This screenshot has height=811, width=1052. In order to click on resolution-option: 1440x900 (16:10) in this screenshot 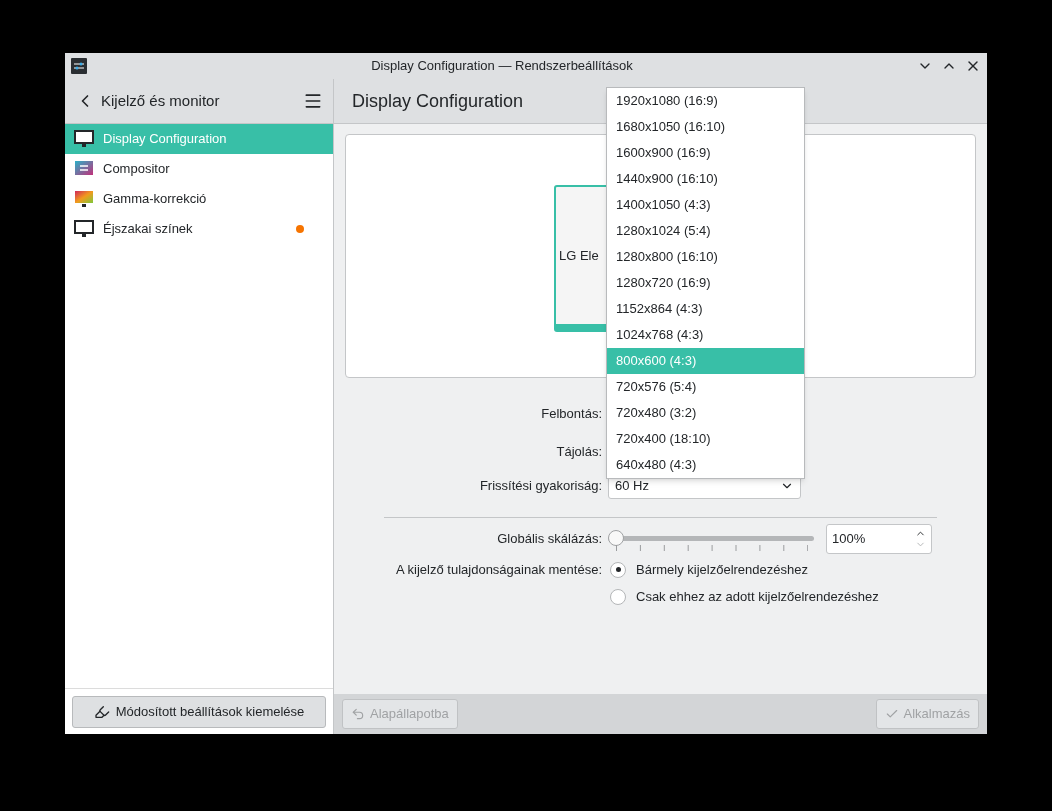, I will do `click(705, 179)`.